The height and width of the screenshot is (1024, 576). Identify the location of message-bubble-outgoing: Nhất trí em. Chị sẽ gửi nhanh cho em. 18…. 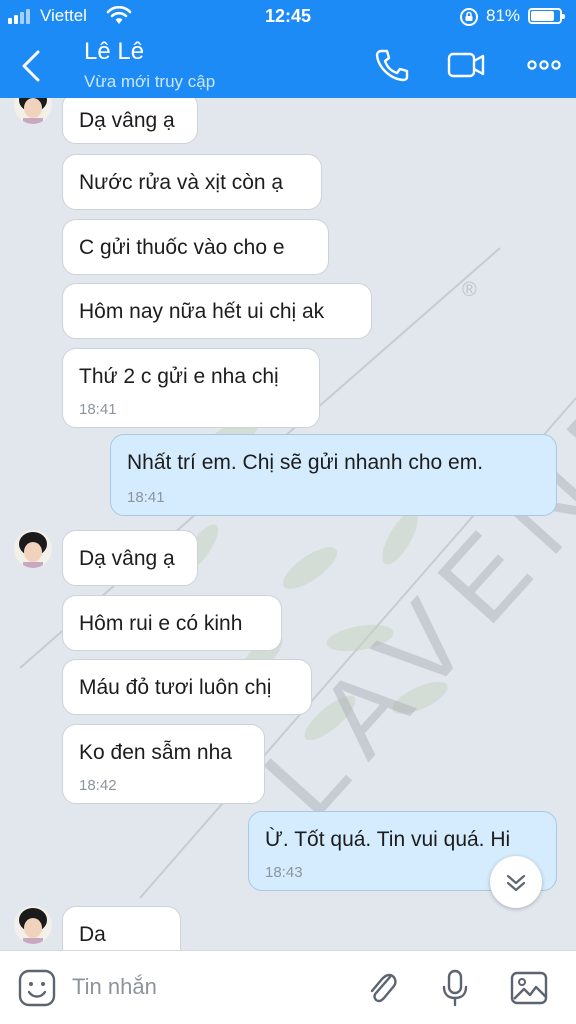
(333, 475).